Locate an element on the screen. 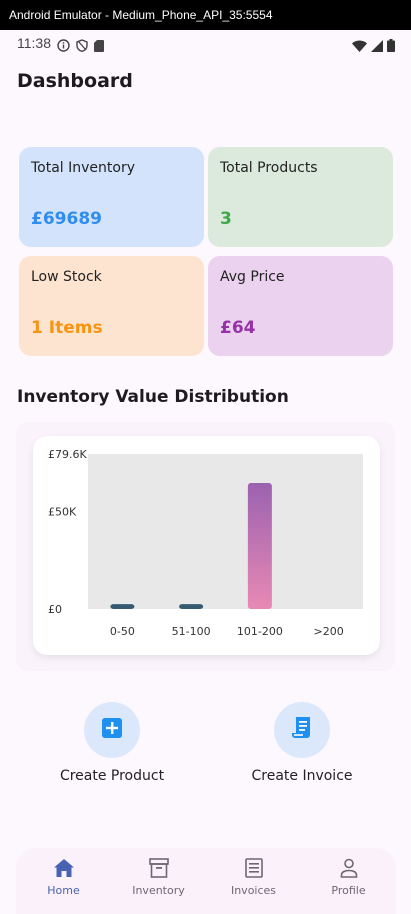 This screenshot has height=914, width=411. nav-label: Invoices is located at coordinates (253, 890).